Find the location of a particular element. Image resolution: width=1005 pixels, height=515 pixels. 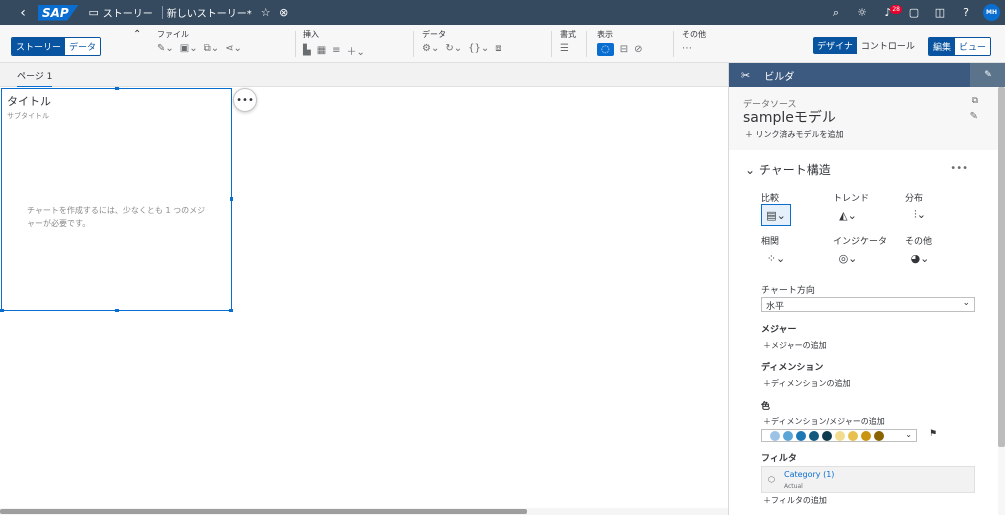

donut-chart-icon: ◕⌄ is located at coordinates (920, 258).